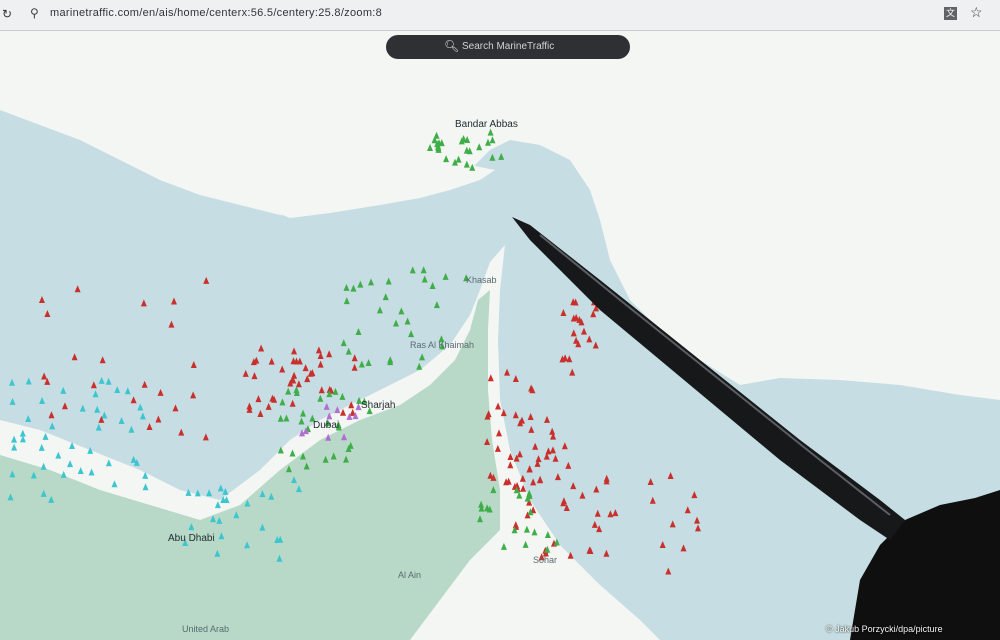 This screenshot has width=1000, height=640. What do you see at coordinates (205, 629) in the screenshot?
I see `map-label-uae: United Arab` at bounding box center [205, 629].